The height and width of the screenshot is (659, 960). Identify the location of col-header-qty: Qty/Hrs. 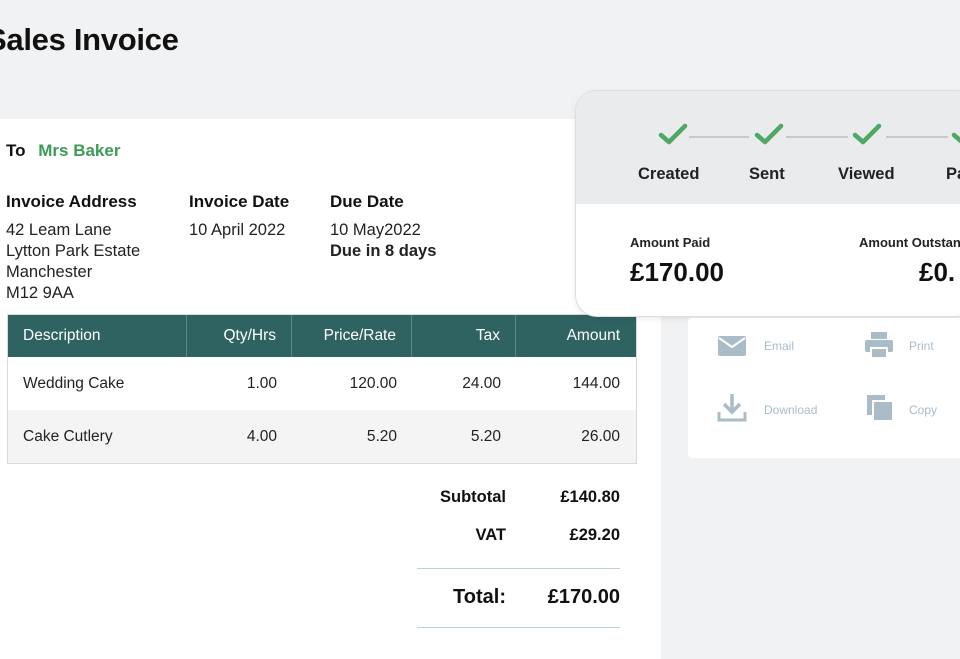
(239, 336).